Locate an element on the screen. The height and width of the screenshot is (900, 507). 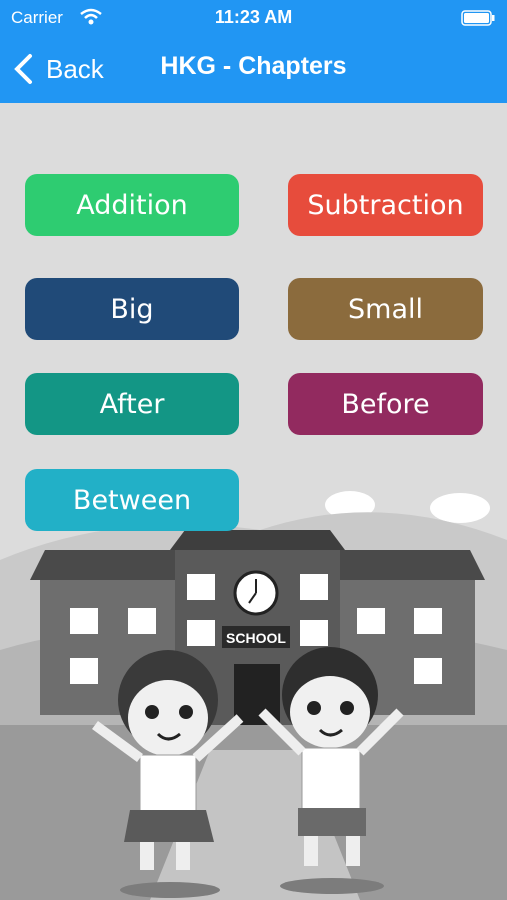
status-time: 11:23 AM is located at coordinates (253, 17).